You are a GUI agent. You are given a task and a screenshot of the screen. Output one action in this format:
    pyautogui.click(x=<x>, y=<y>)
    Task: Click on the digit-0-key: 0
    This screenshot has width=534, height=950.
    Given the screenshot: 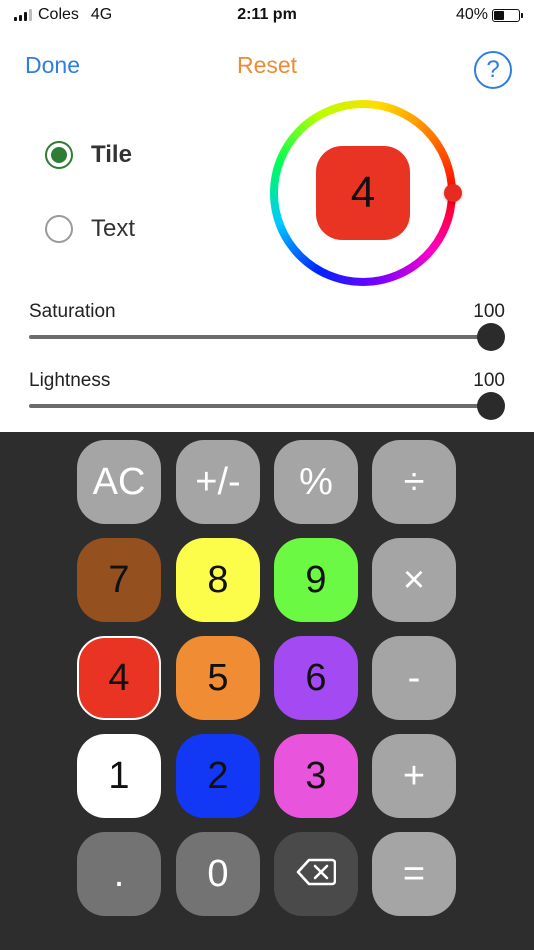 What is the action you would take?
    pyautogui.click(x=218, y=874)
    